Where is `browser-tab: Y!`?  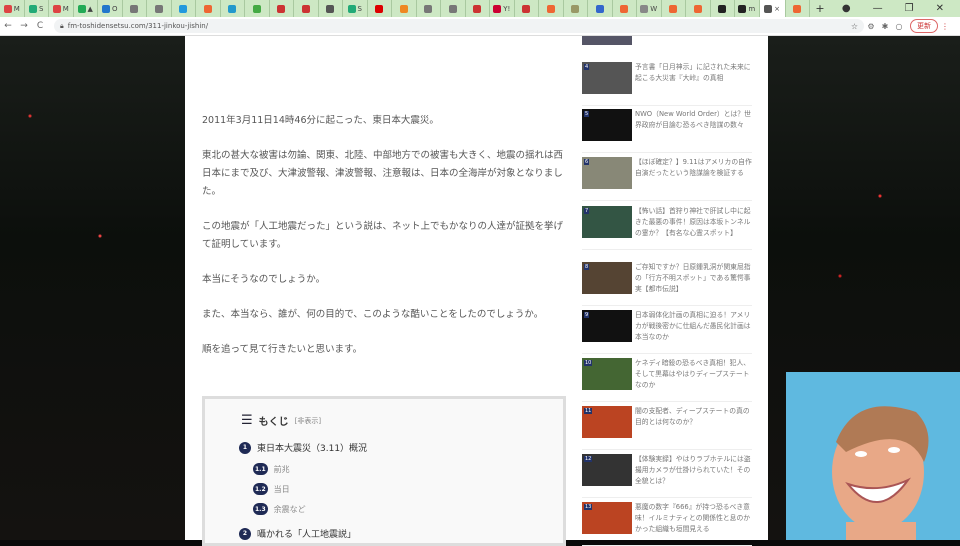 browser-tab: Y! is located at coordinates (502, 8).